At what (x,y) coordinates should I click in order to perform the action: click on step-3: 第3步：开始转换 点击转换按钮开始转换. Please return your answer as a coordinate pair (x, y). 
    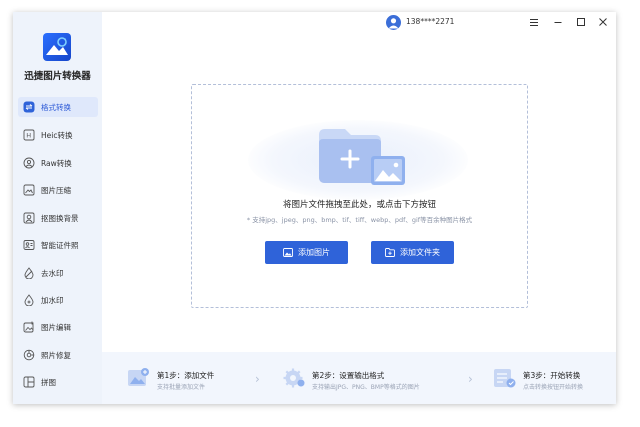
    Looking at the image, I should click on (549, 378).